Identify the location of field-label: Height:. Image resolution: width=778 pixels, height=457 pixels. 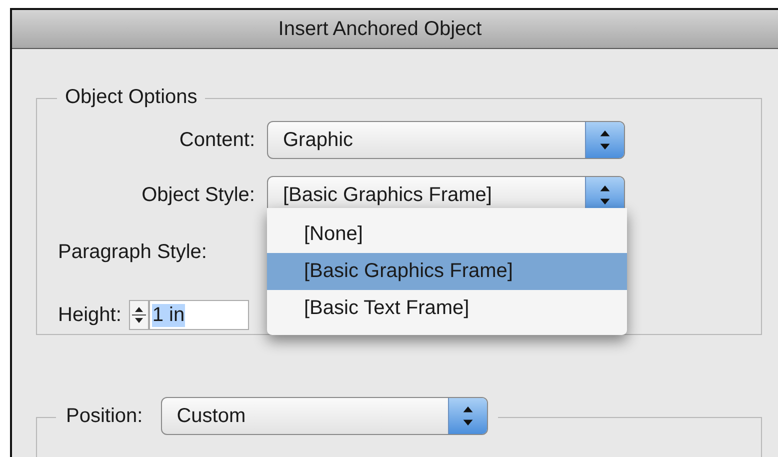
(90, 315).